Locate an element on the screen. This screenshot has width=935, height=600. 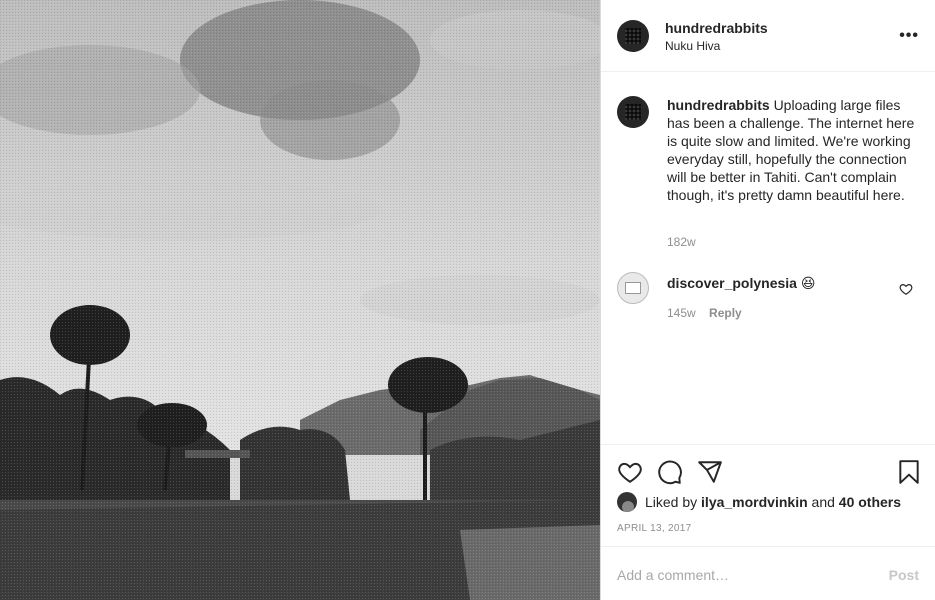
likes-and: and is located at coordinates (823, 502).